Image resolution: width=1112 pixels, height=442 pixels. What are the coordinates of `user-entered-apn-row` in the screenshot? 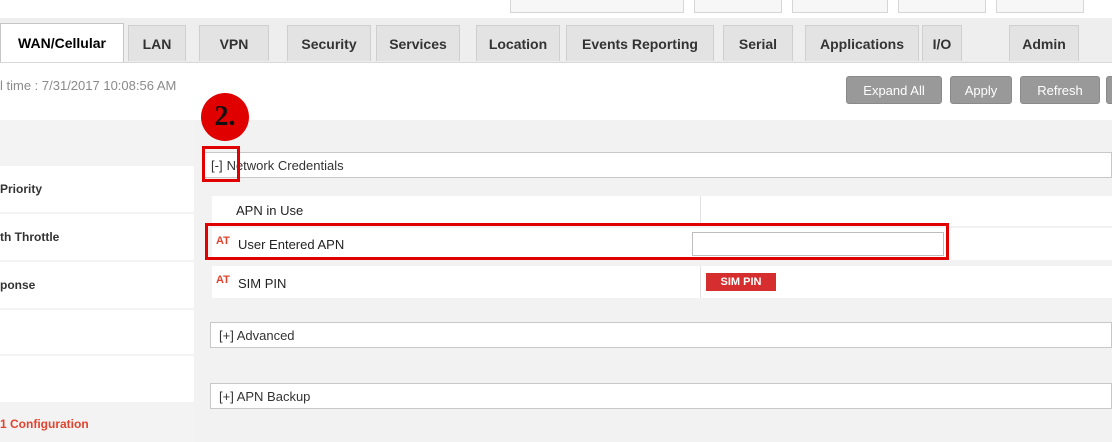 It's located at (662, 244).